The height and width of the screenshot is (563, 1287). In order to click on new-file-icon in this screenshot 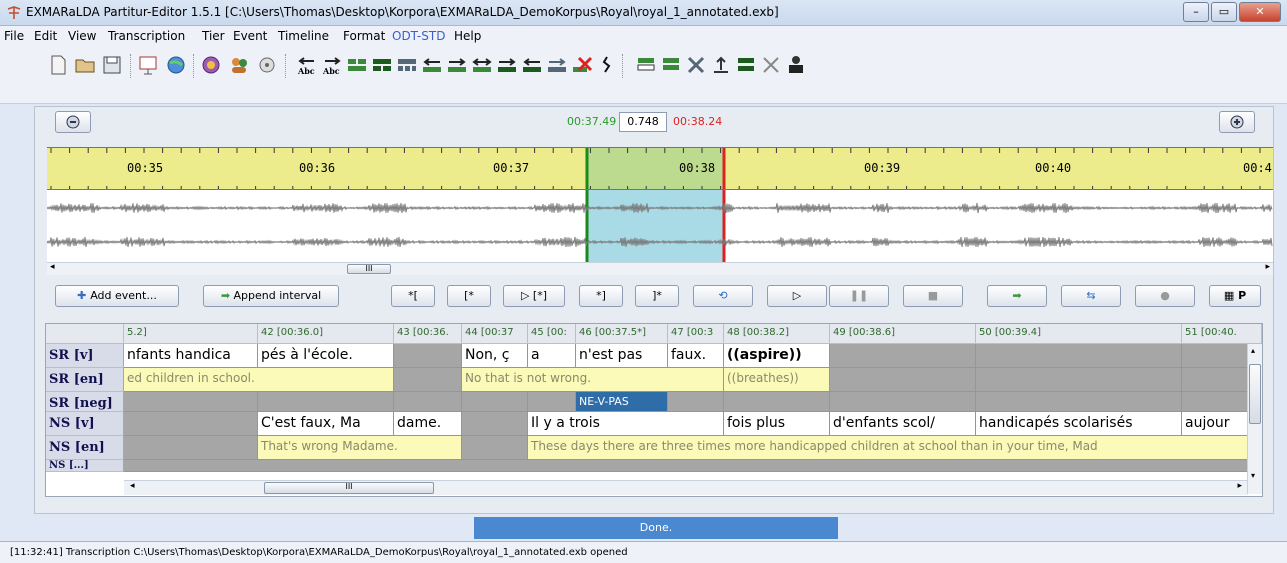, I will do `click(58, 65)`.